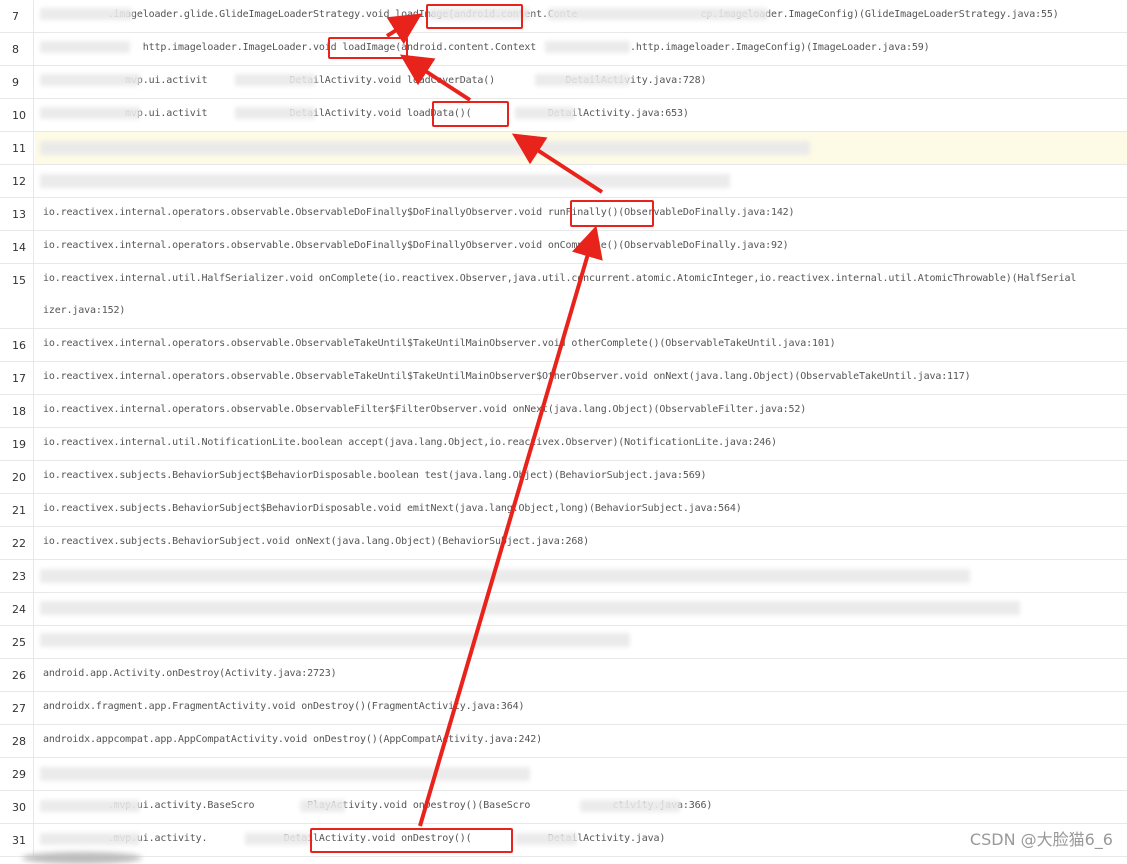 Image resolution: width=1127 pixels, height=864 pixels. I want to click on line-number: 30, so click(17, 807).